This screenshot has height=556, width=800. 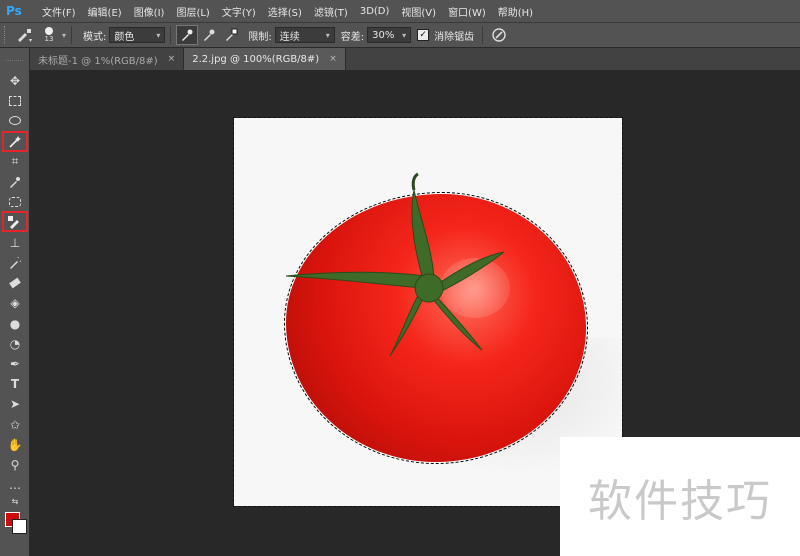 What do you see at coordinates (192, 11) in the screenshot?
I see `menu-layer: 图层(L)` at bounding box center [192, 11].